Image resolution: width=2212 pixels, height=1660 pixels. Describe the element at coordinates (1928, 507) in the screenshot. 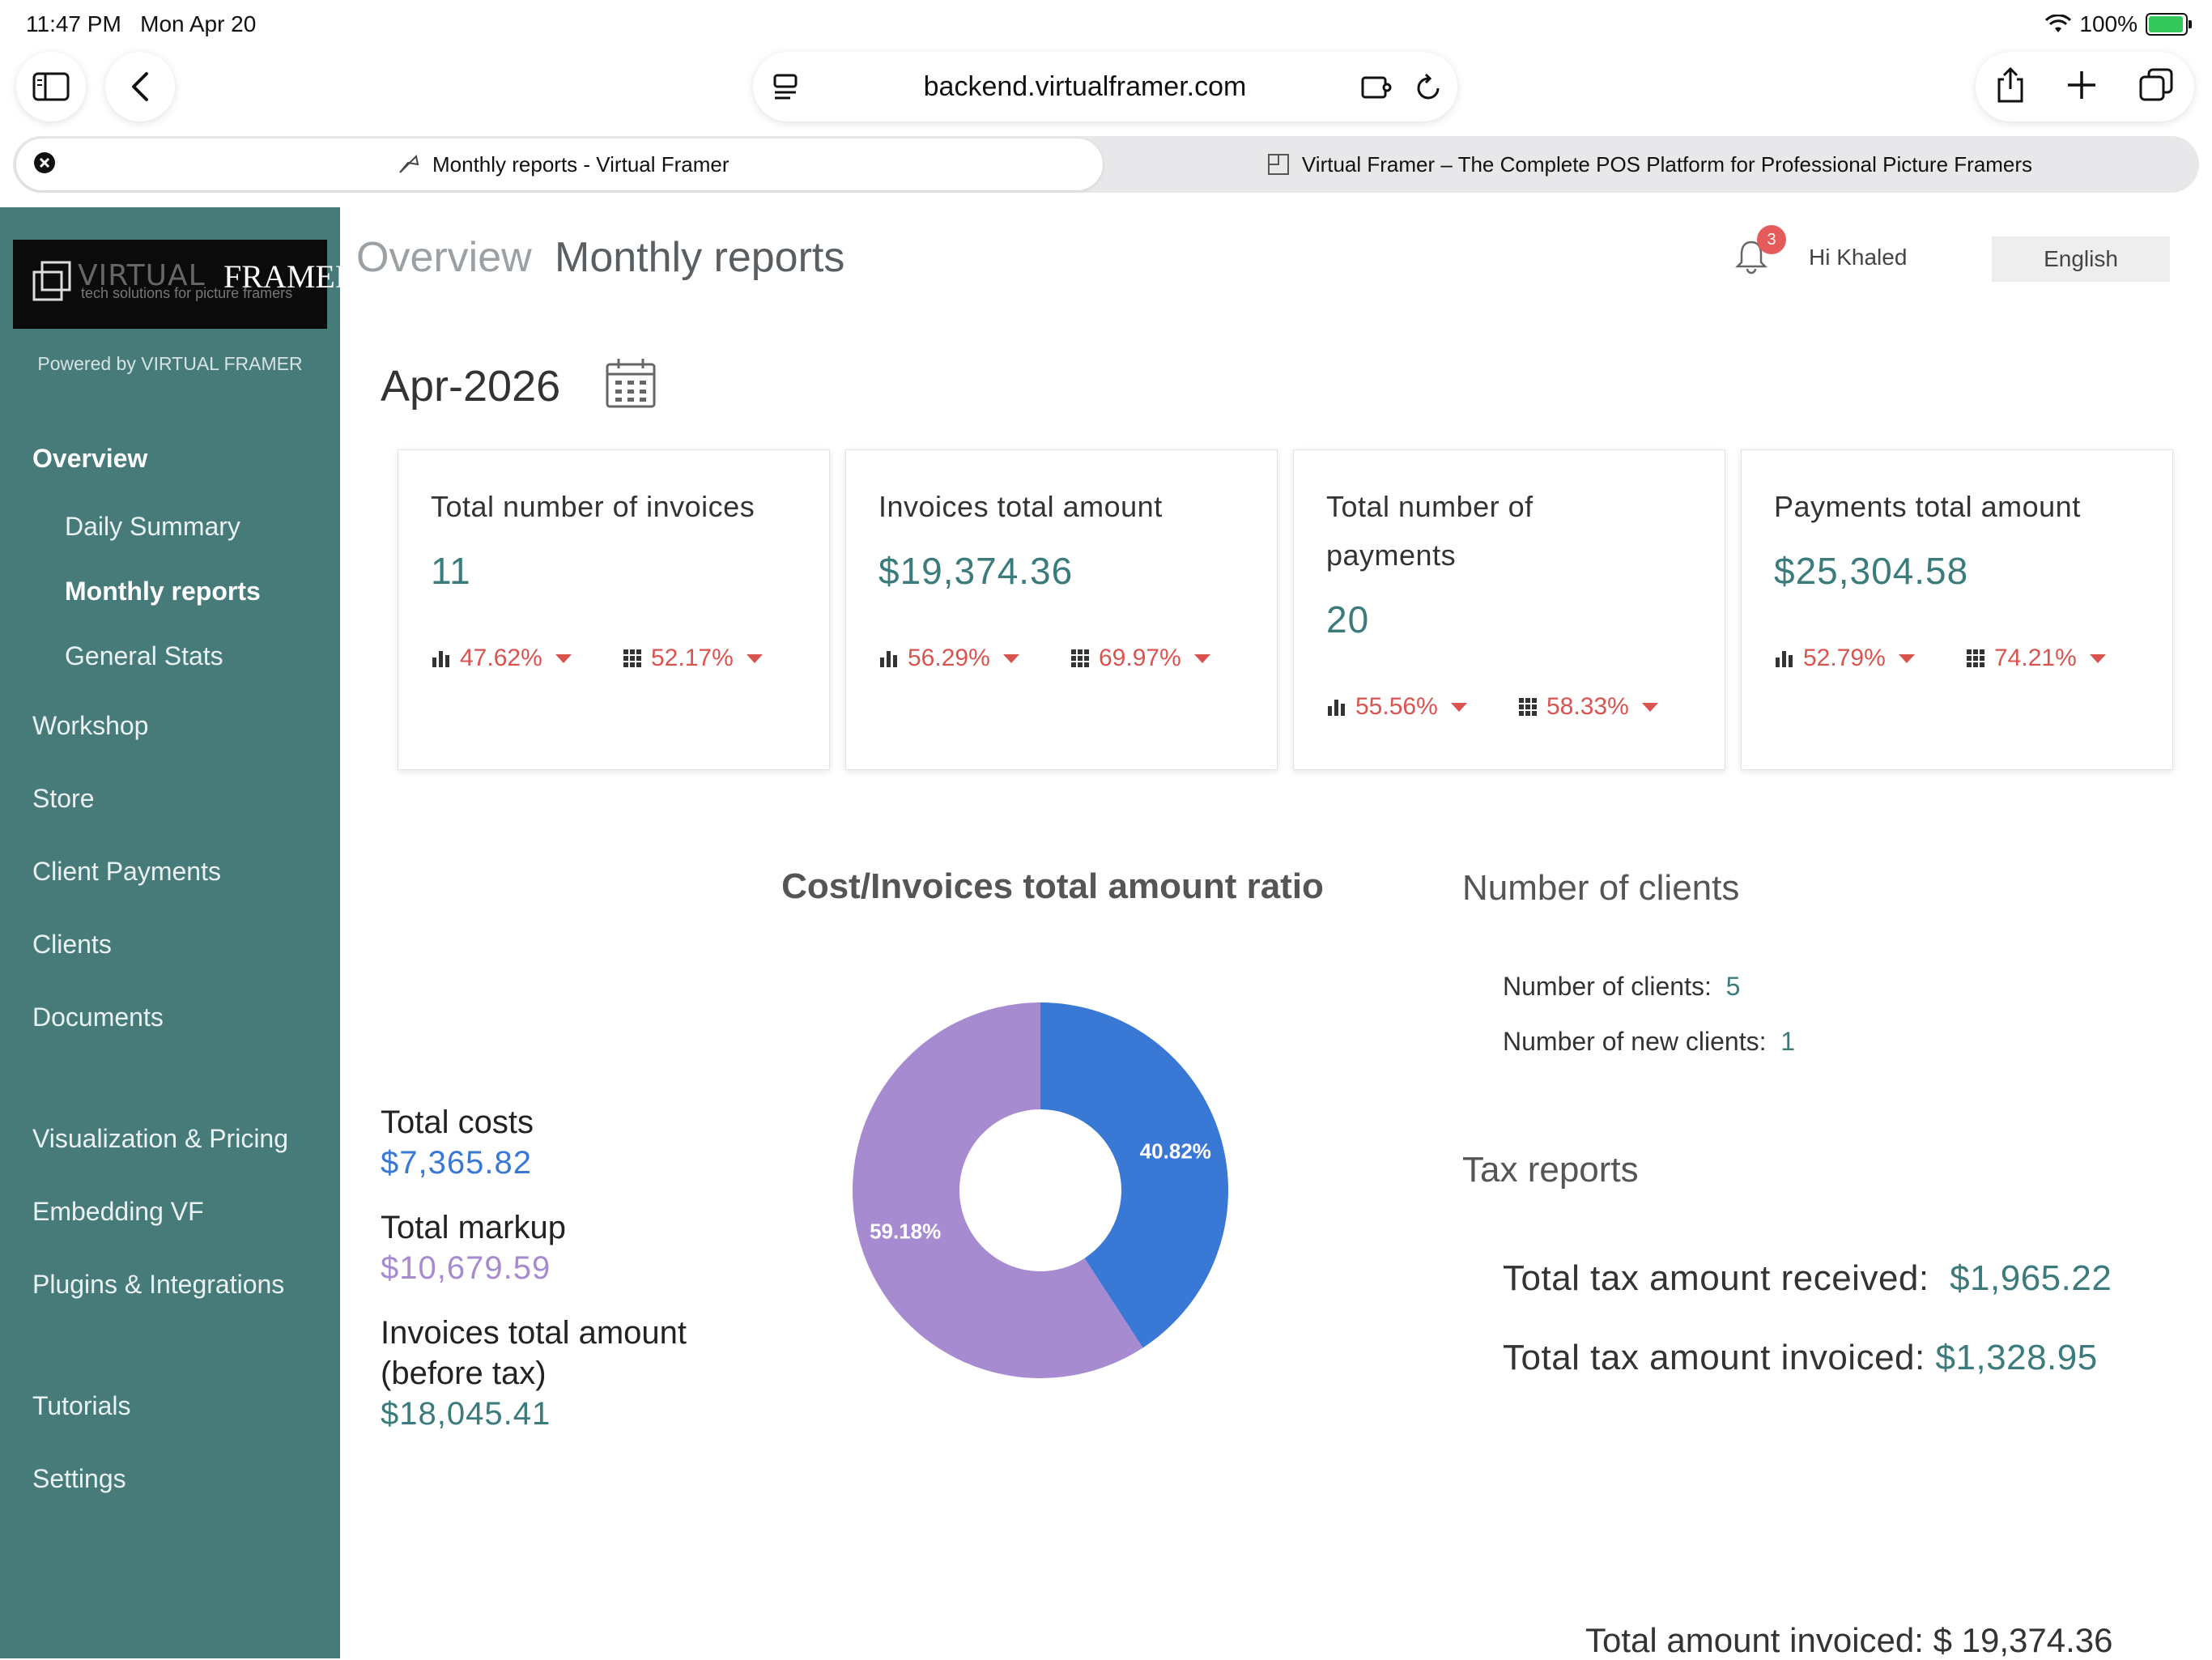

I see `card-title: Payments total amount` at that location.